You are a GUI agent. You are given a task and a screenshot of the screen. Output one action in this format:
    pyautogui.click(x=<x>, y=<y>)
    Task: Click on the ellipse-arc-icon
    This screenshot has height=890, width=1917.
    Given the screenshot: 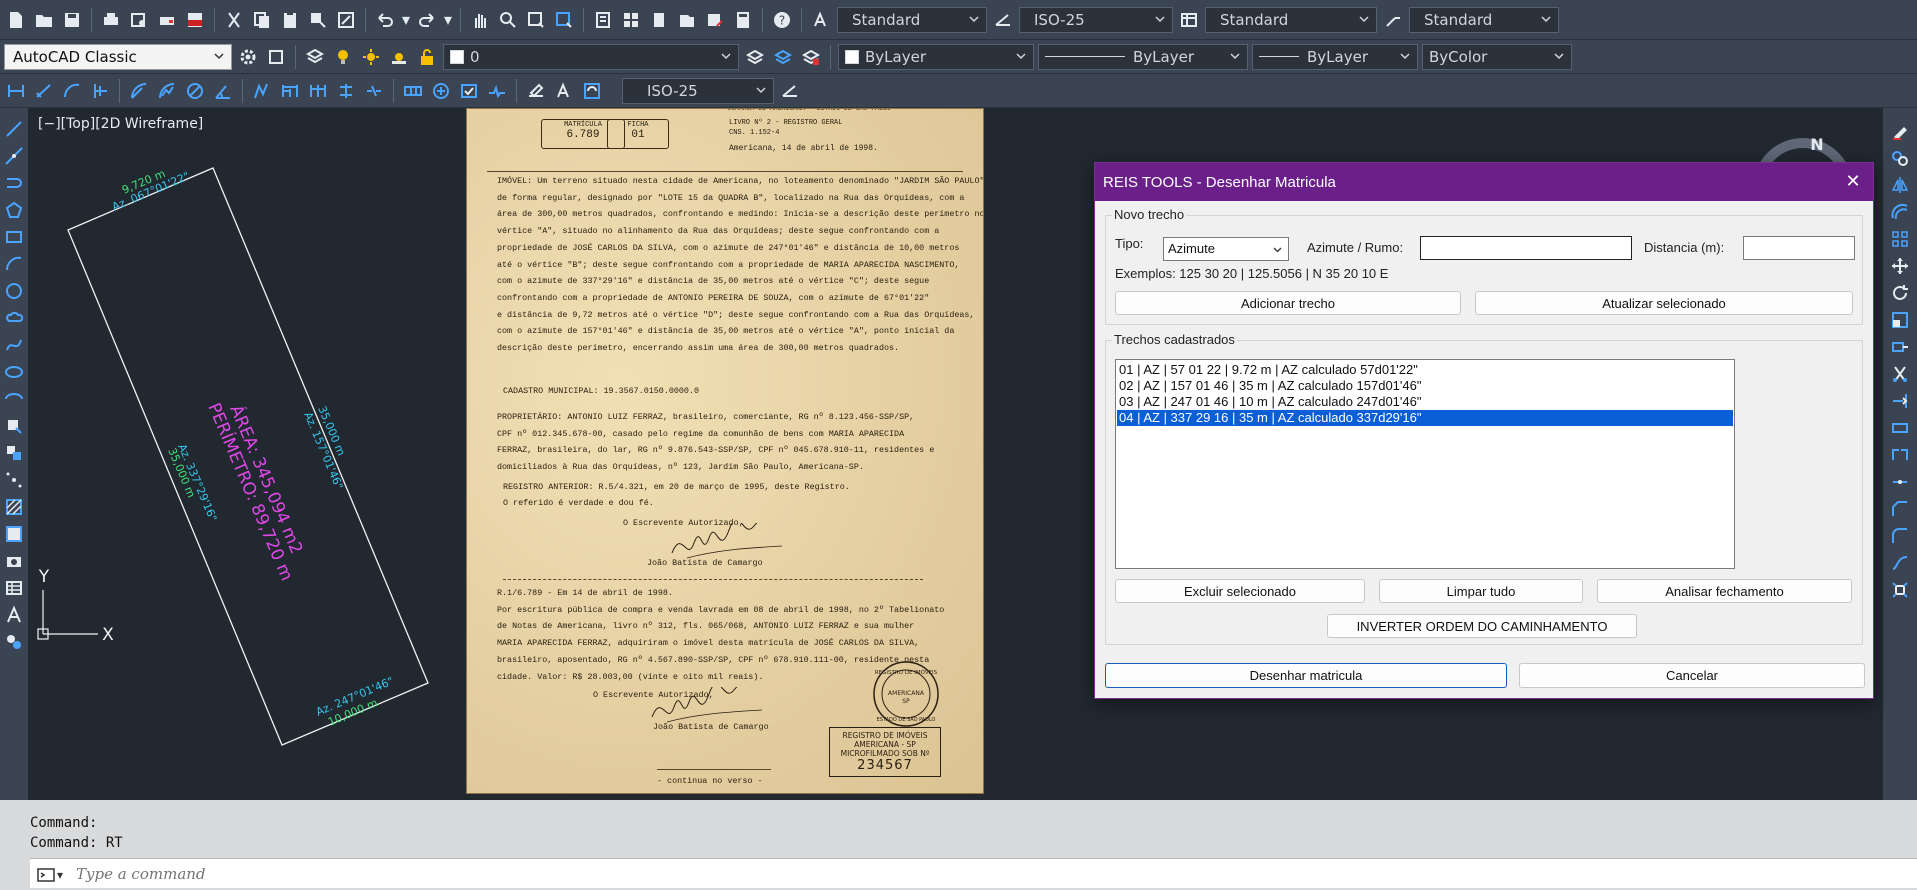 What is the action you would take?
    pyautogui.click(x=14, y=399)
    